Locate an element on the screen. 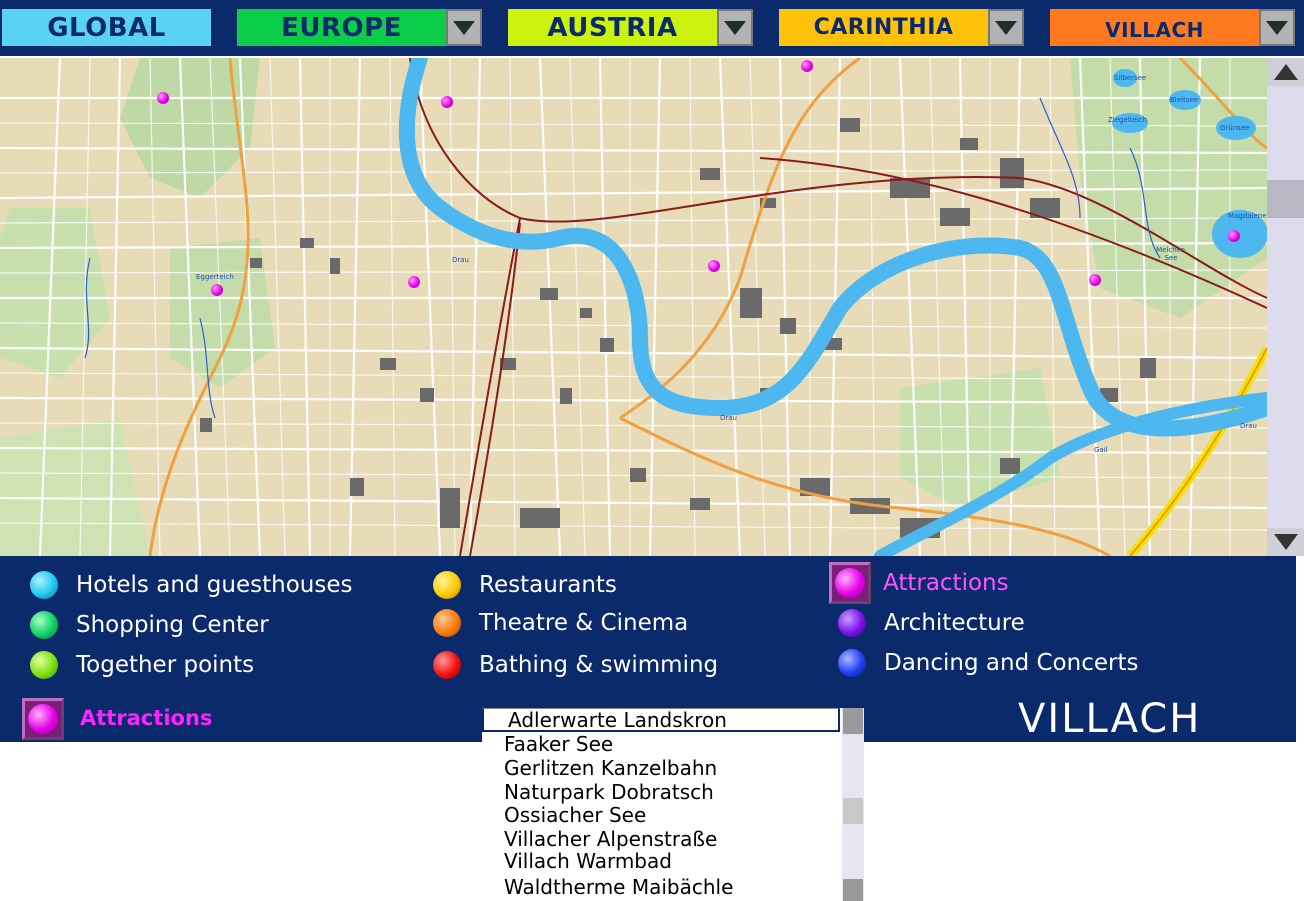 Image resolution: width=1304 pixels, height=901 pixels. scroll-down-button is located at coordinates (1285, 542).